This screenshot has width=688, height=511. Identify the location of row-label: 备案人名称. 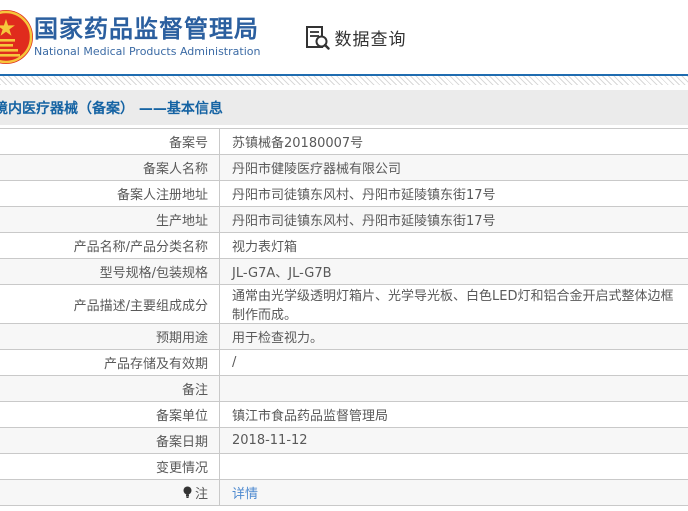
(110, 167).